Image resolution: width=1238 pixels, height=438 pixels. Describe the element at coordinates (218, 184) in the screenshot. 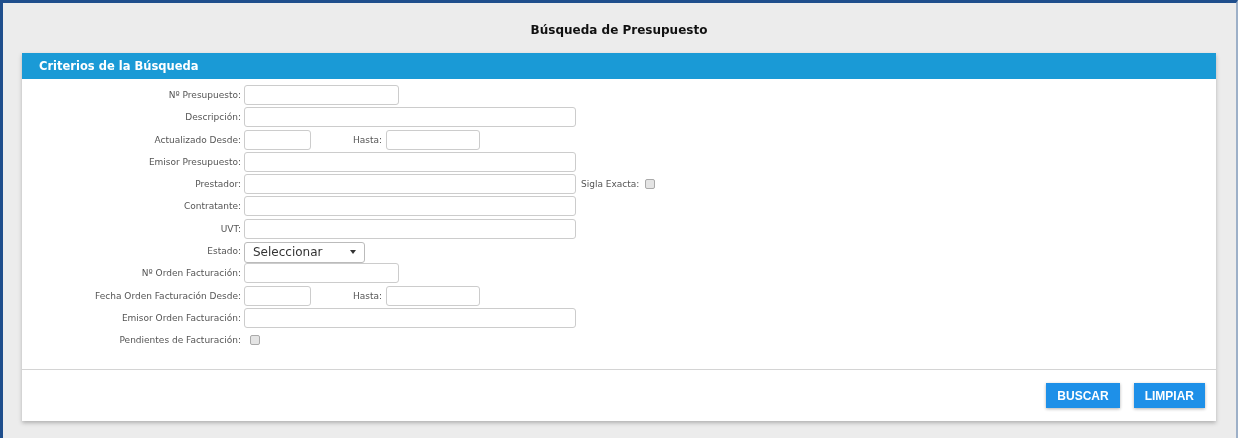

I see `field-label: Prestador:` at that location.